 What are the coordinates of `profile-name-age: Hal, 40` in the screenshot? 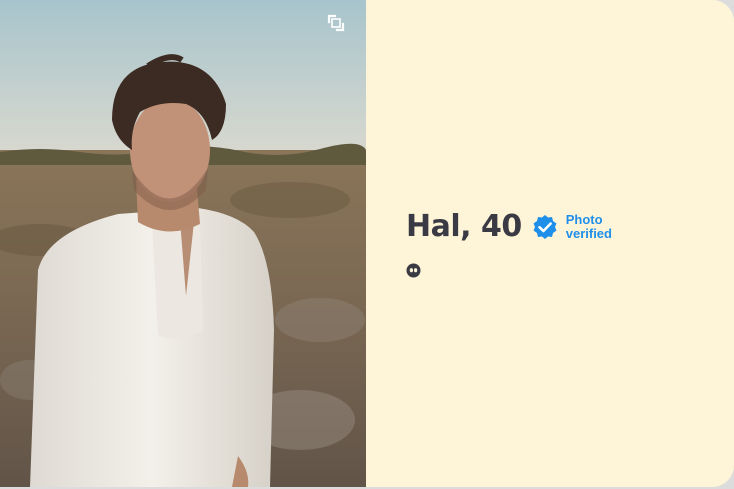 It's located at (464, 226).